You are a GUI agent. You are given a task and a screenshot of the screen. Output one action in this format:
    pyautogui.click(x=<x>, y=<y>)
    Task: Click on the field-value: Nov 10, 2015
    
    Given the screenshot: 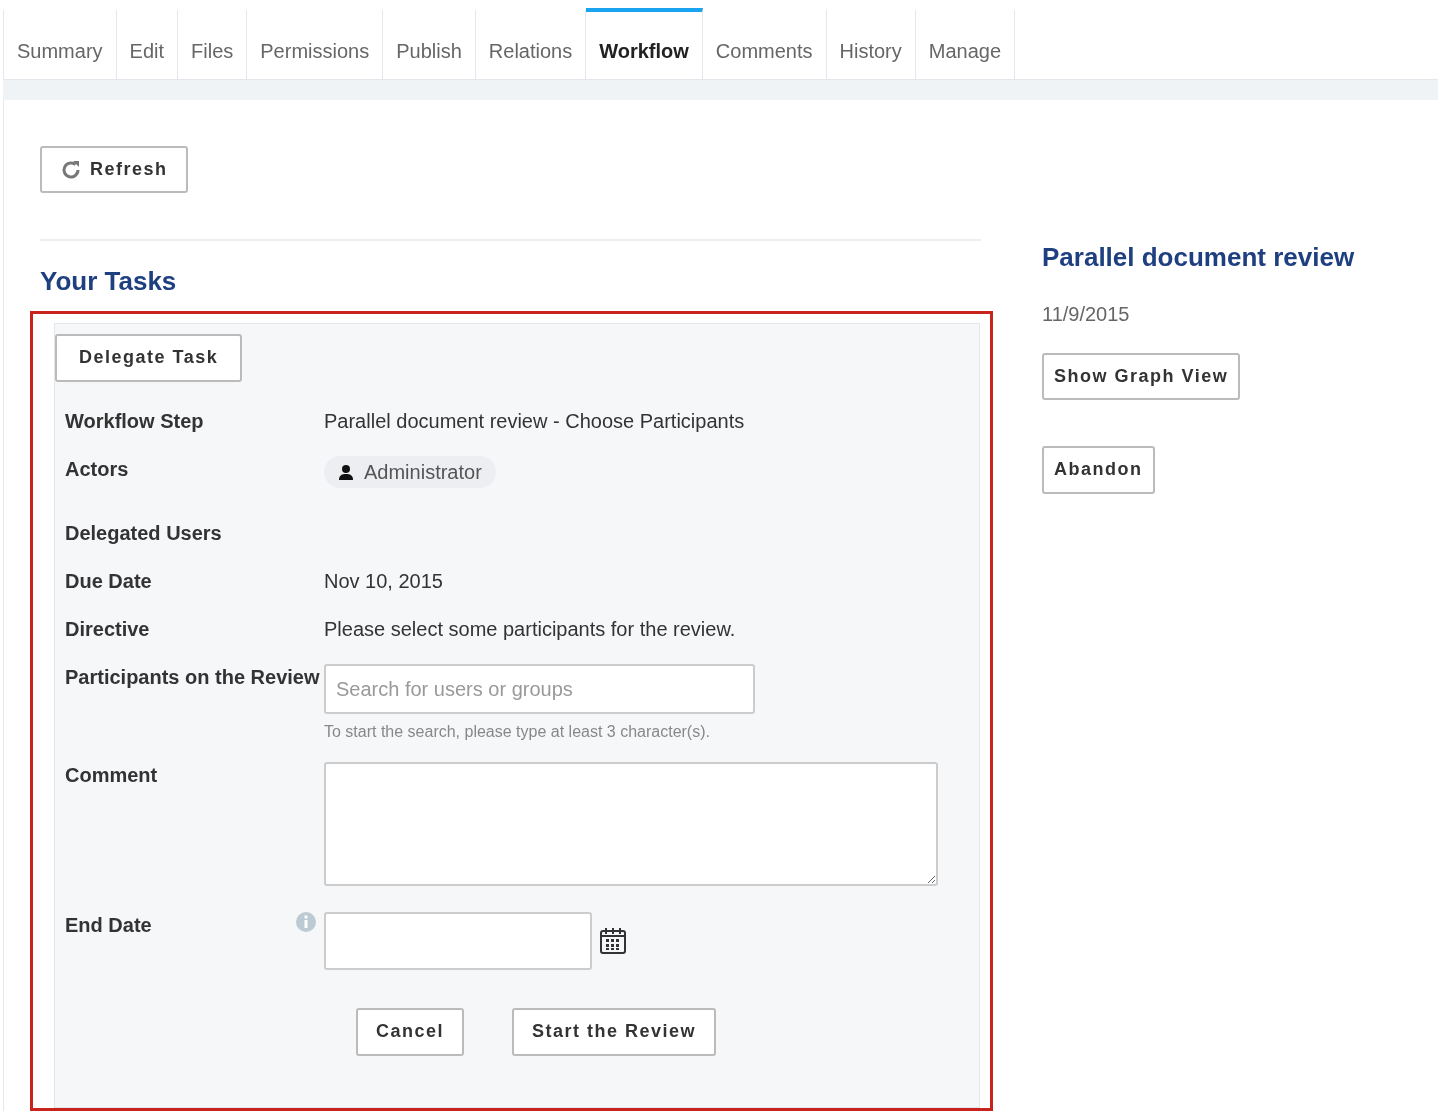 What is the action you would take?
    pyautogui.click(x=383, y=580)
    